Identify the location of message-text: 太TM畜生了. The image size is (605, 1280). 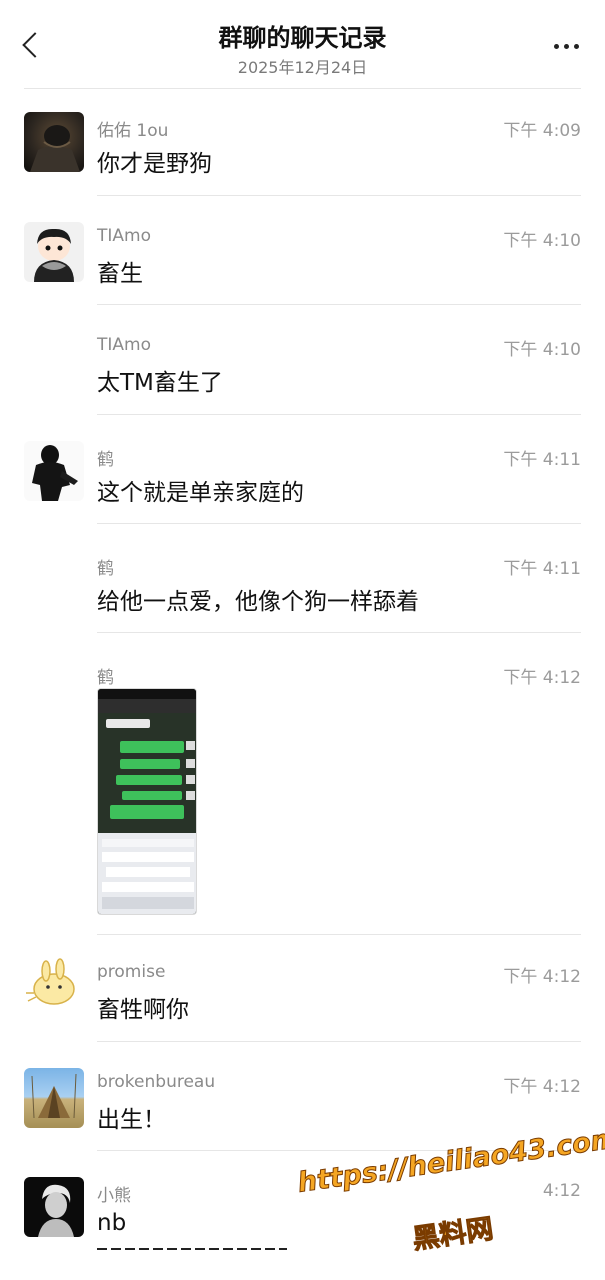
(160, 383).